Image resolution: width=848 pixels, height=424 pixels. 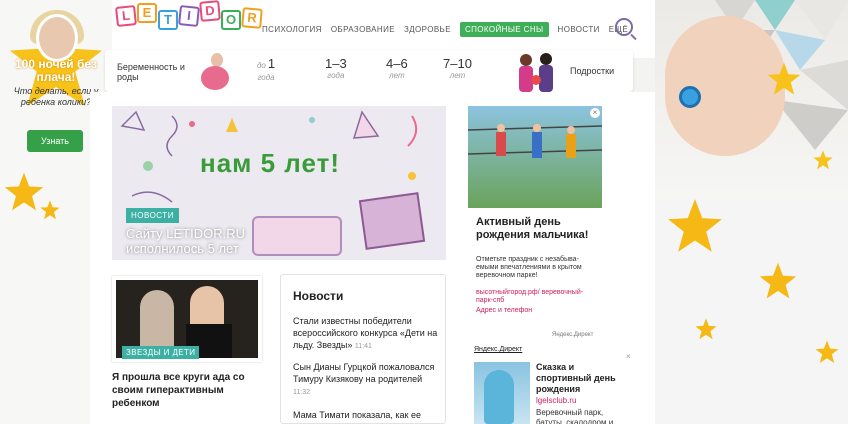 I want to click on yandex-direct-link: Яндекс.Директ, so click(x=498, y=349).